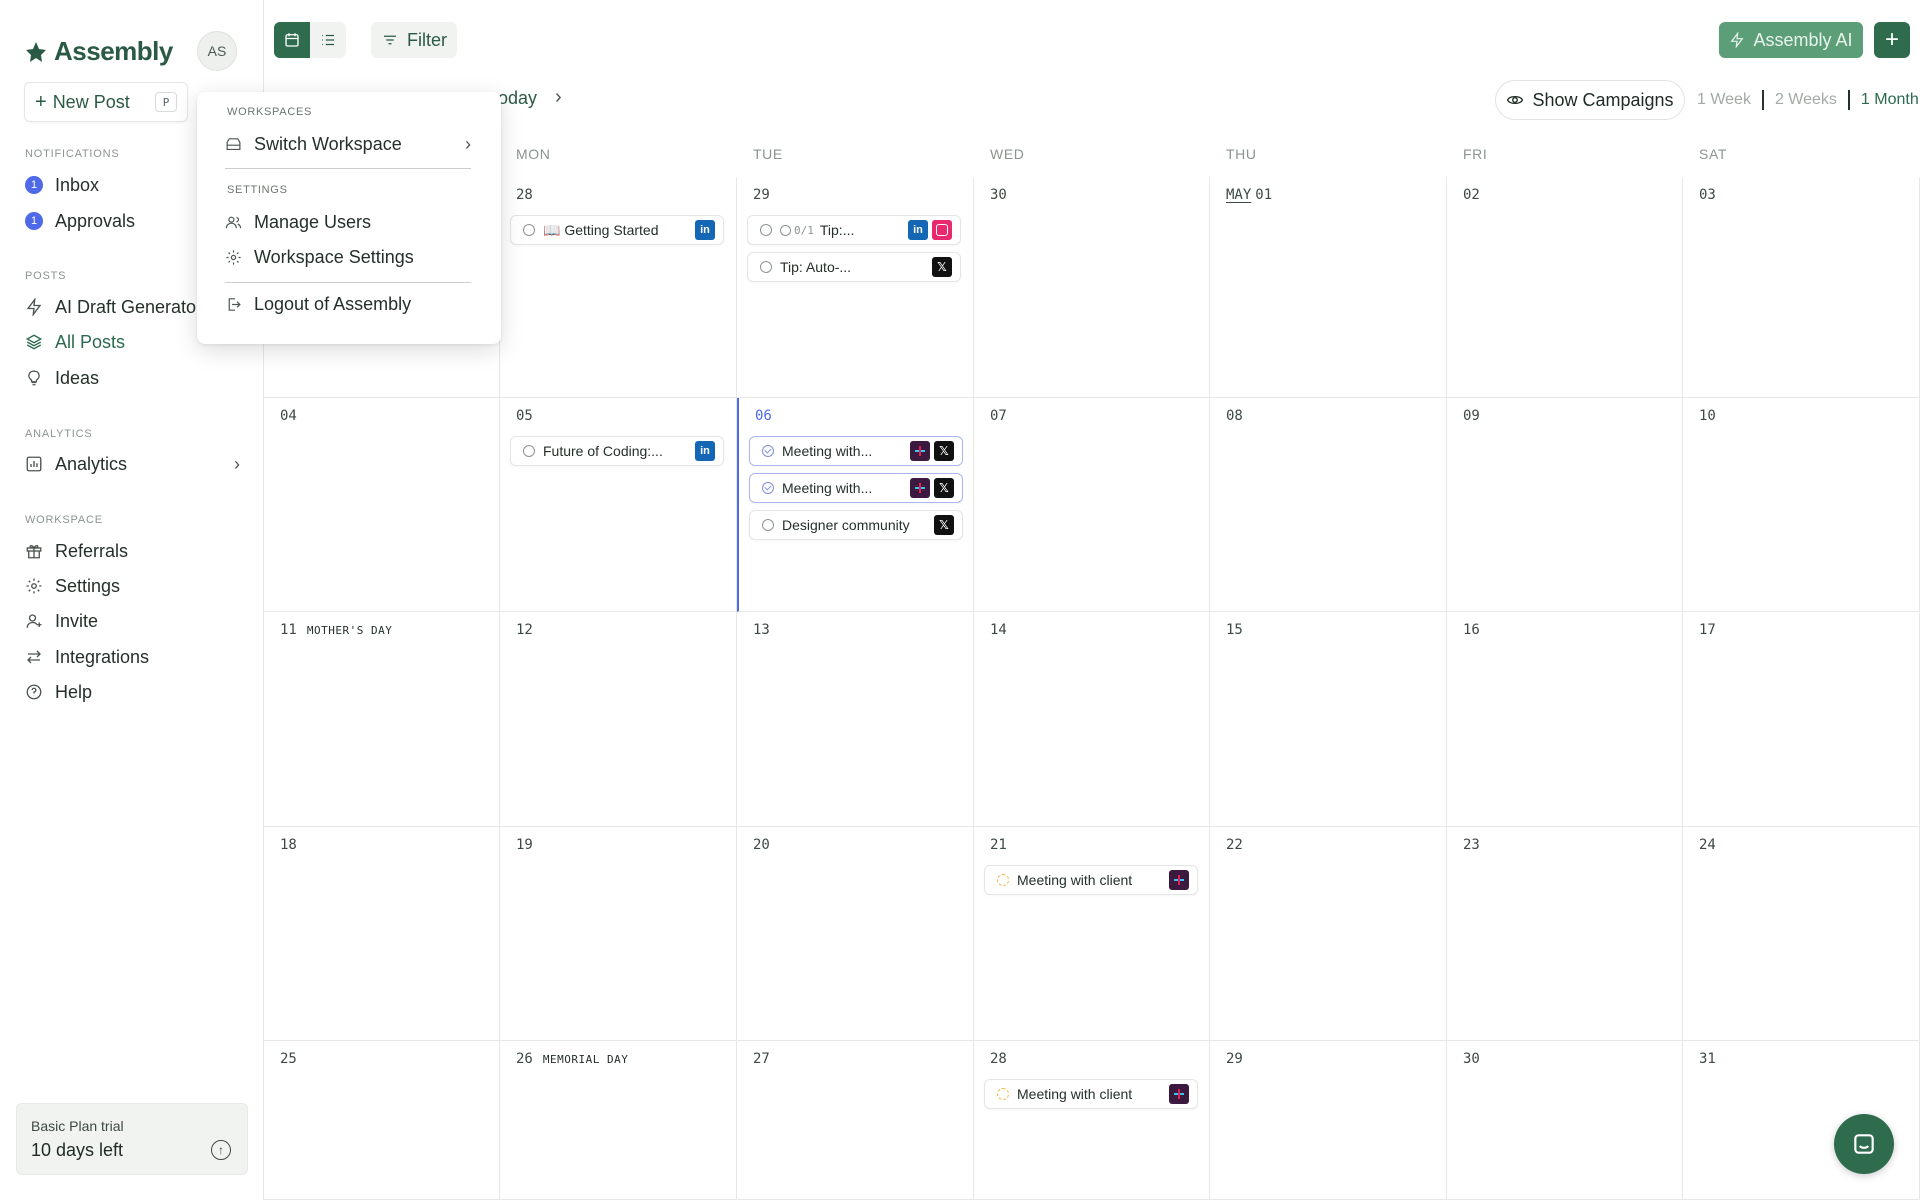 This screenshot has width=1920, height=1200. I want to click on avatar: AS, so click(217, 51).